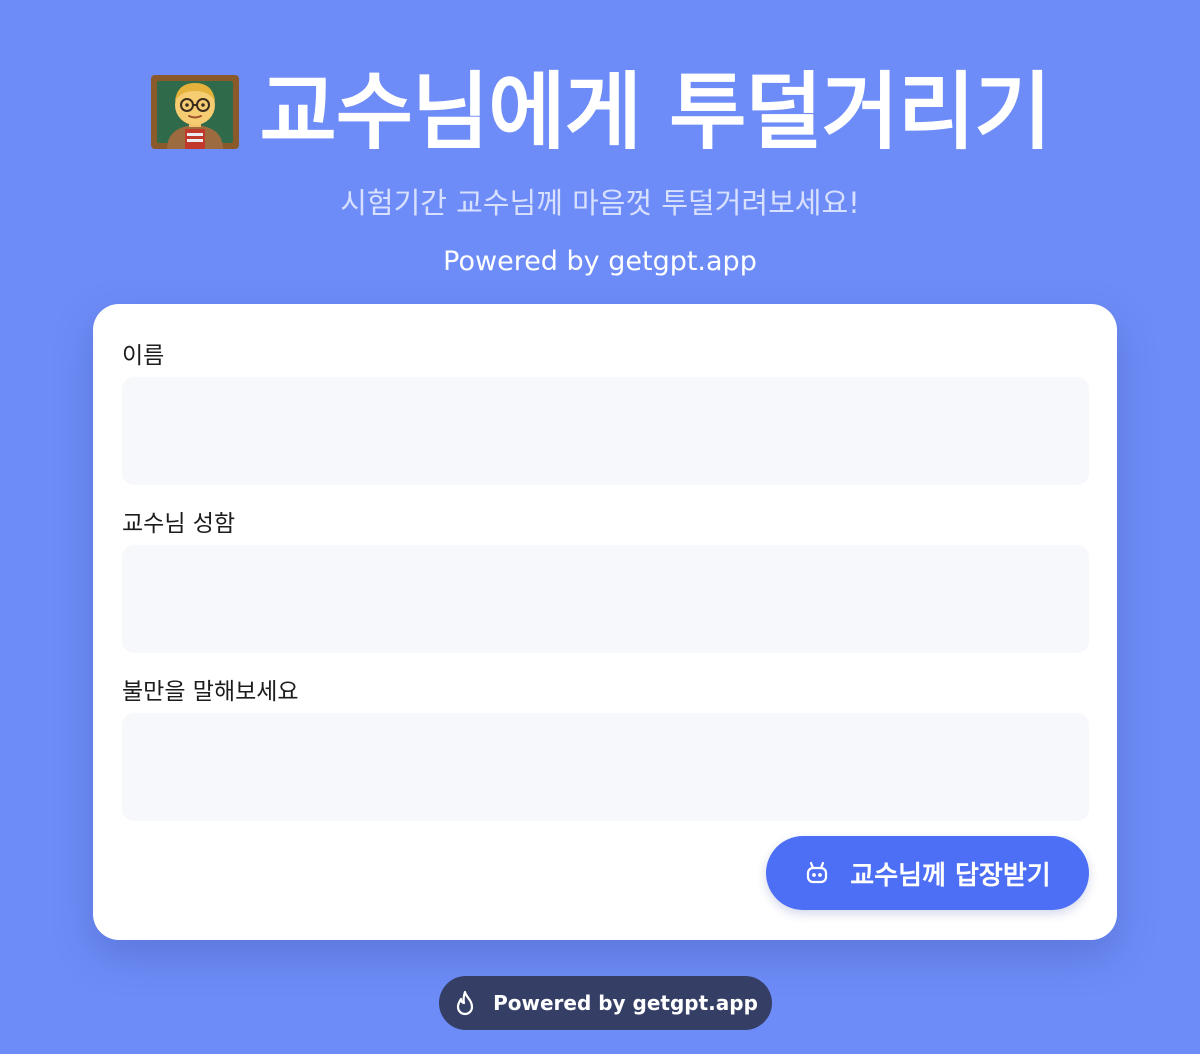 The image size is (1200, 1054). Describe the element at coordinates (465, 1003) in the screenshot. I see `flame-icon` at that location.